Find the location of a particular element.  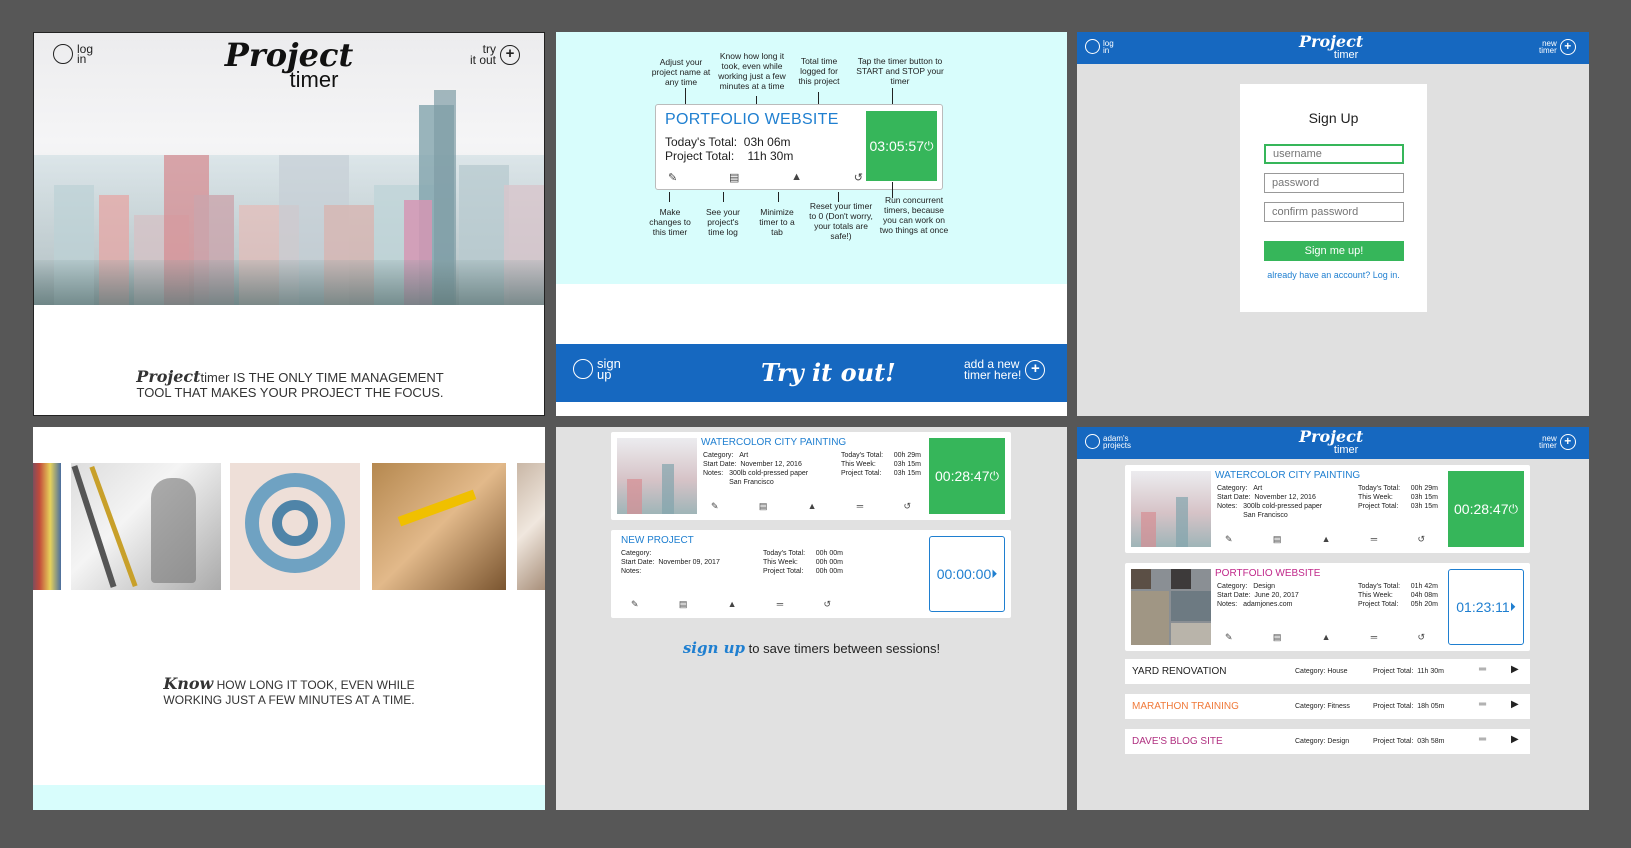

try-it-out-button: try it out + is located at coordinates (495, 54).